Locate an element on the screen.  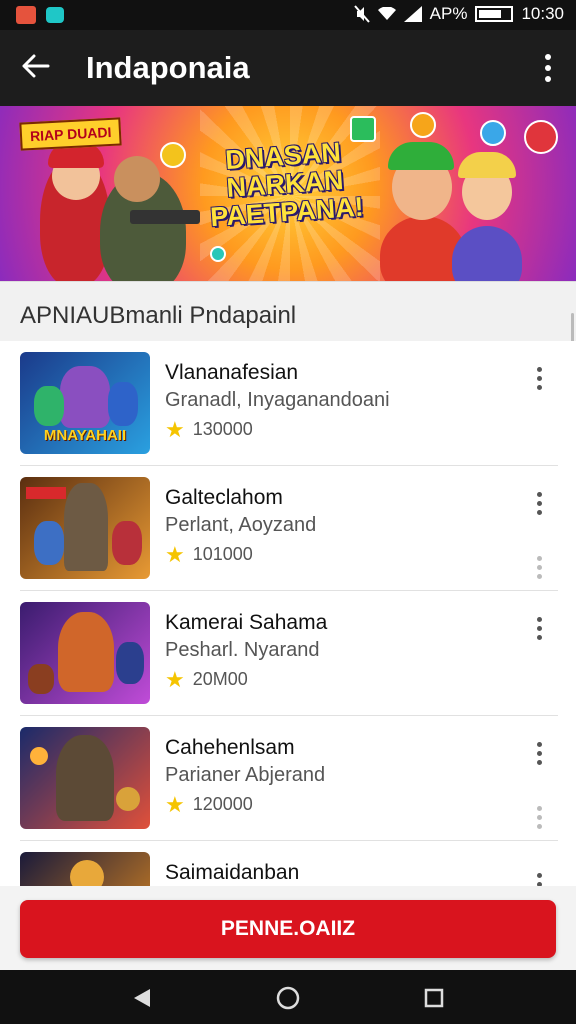
nav-home-button is located at coordinates (288, 998).